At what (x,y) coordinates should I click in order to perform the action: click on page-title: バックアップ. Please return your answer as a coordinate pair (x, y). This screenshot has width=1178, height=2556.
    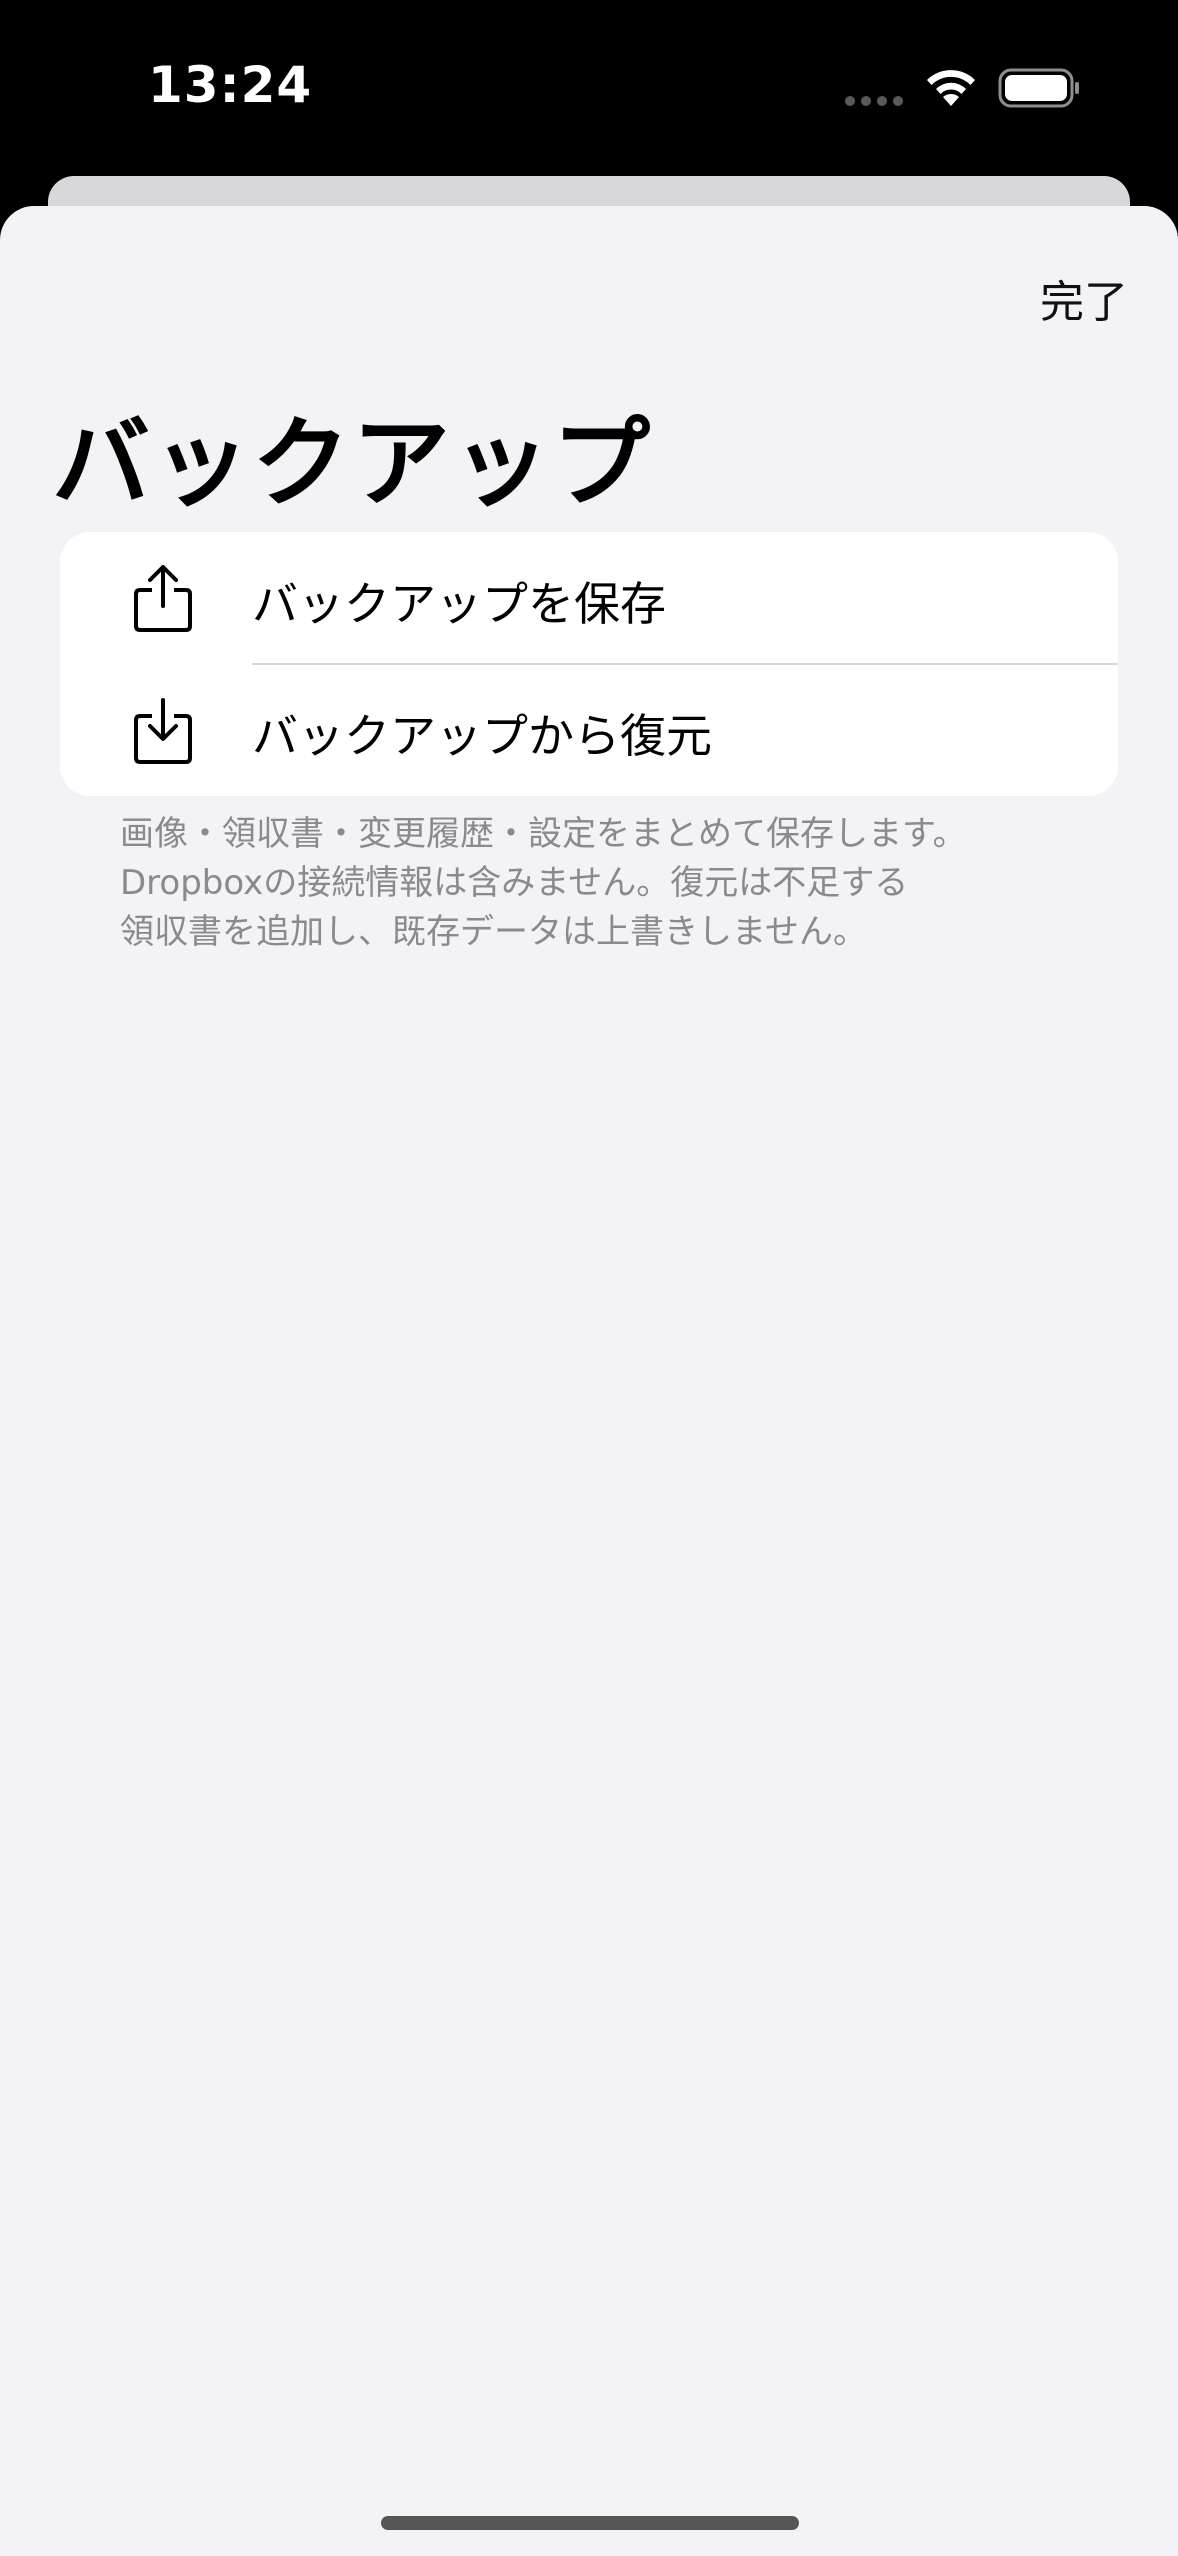
    Looking at the image, I should click on (352, 464).